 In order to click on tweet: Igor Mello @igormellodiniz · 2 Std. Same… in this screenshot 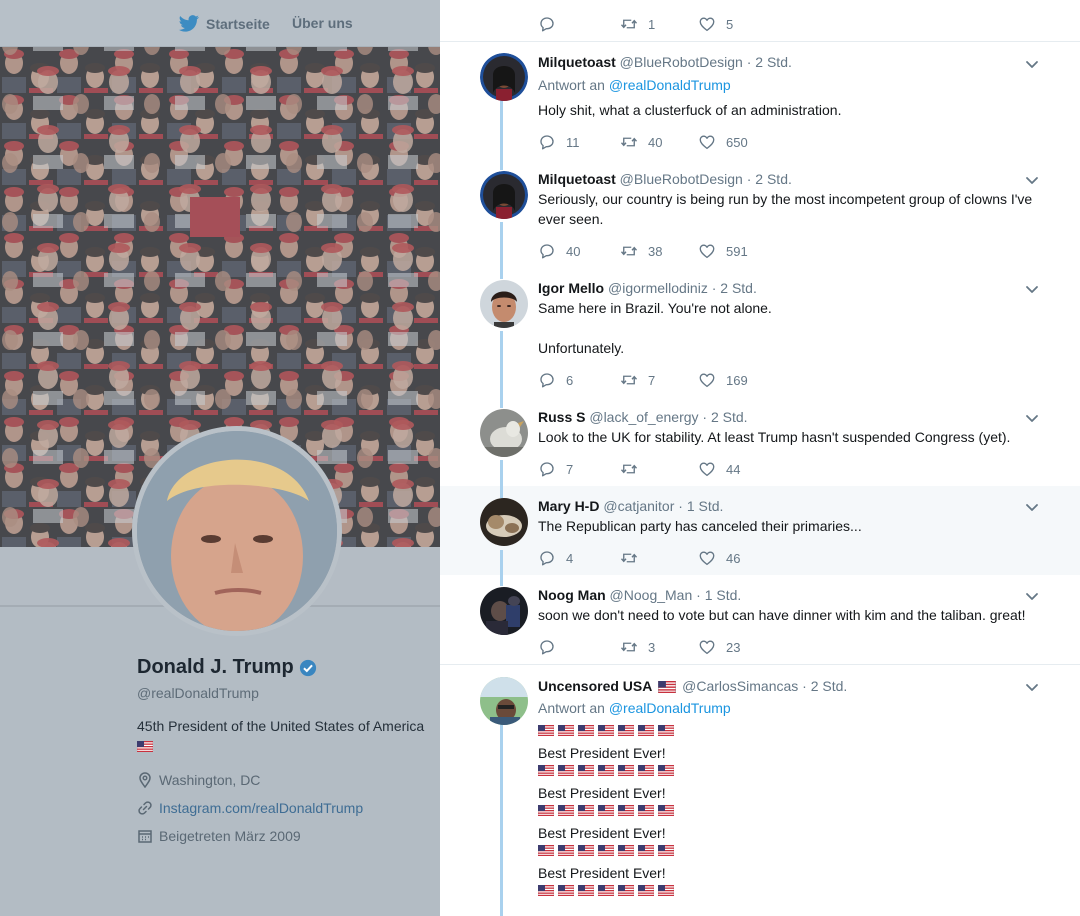, I will do `click(760, 331)`.